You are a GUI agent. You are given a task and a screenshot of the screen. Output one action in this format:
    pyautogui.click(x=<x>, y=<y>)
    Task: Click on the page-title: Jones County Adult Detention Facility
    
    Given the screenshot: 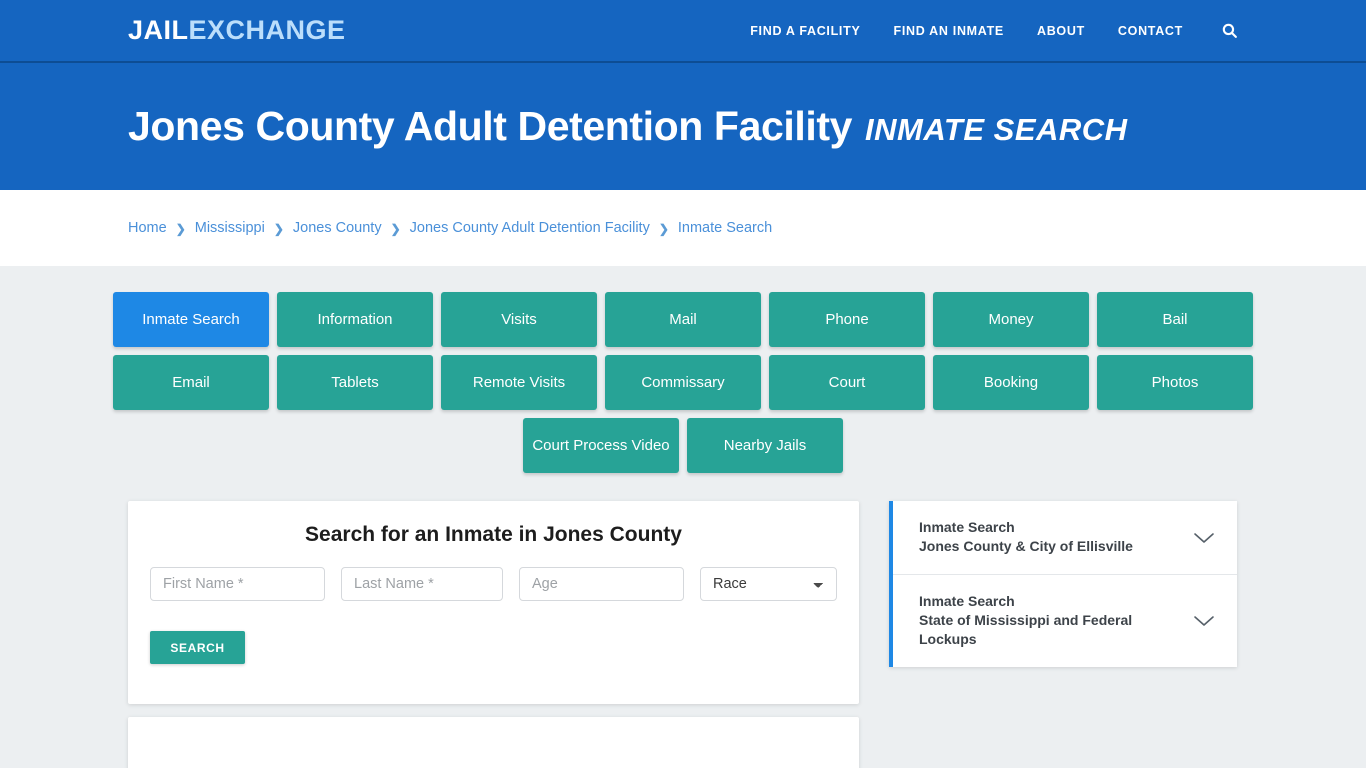 What is the action you would take?
    pyautogui.click(x=490, y=126)
    